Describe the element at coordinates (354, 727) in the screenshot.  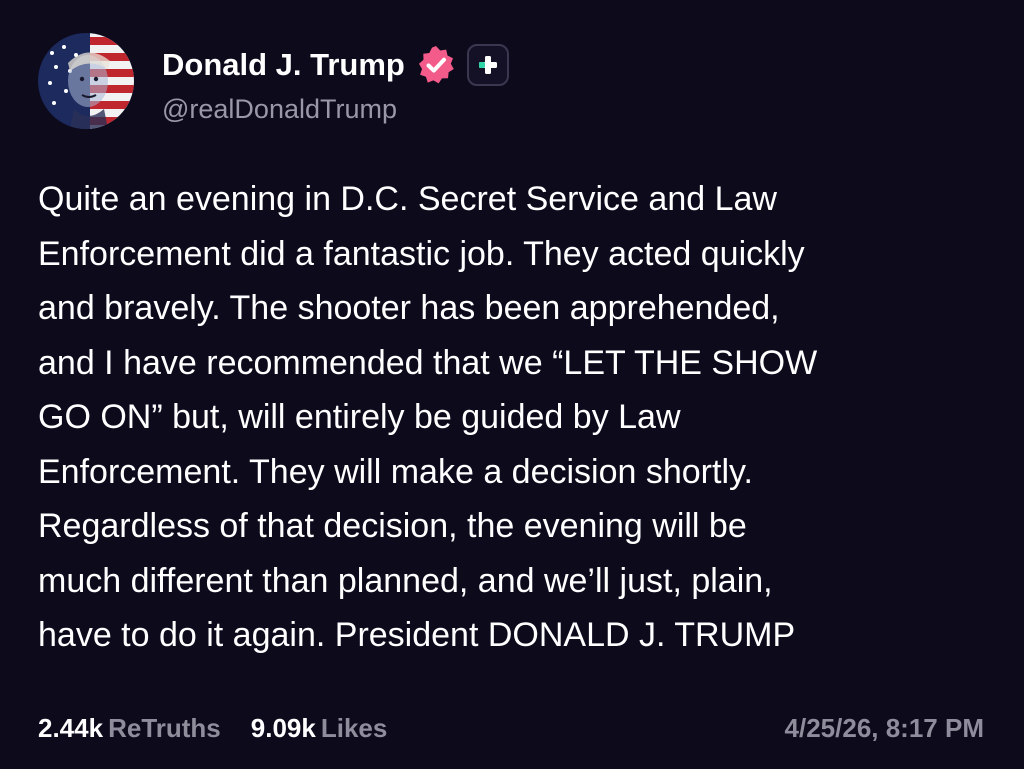
I see `likes-label: Likes` at that location.